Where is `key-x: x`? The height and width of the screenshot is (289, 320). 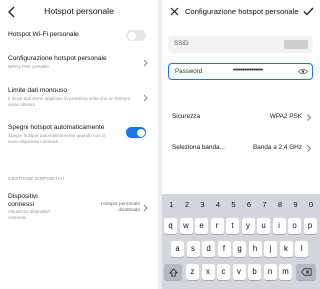 key-x: x is located at coordinates (208, 272).